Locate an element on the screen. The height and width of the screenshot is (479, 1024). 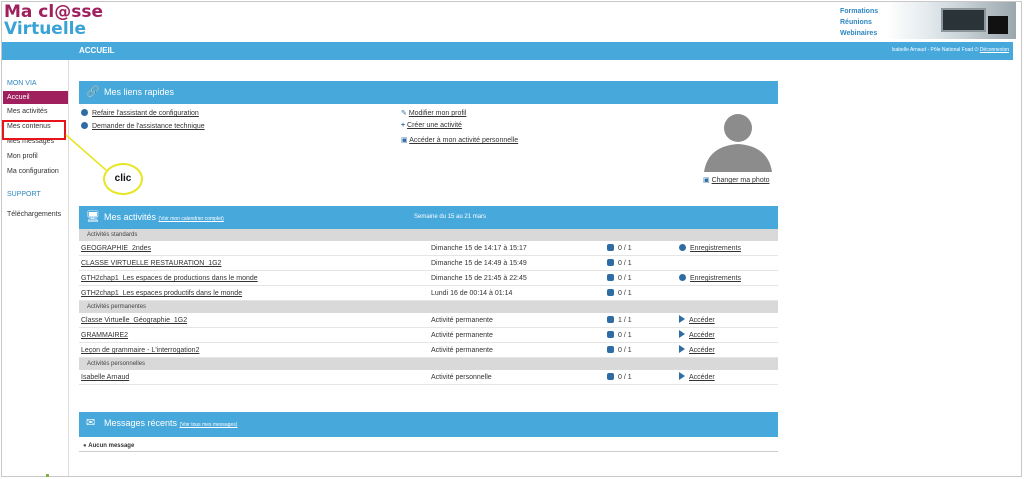
record-icon is located at coordinates (682, 277).